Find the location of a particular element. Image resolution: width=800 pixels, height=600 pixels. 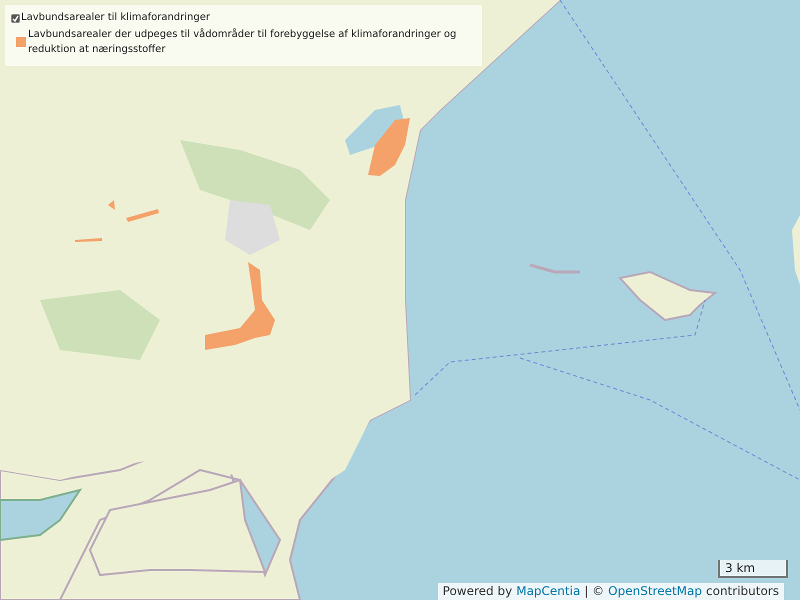

layer-label: Lavbundsarealer til klimaforandringer is located at coordinates (115, 18).